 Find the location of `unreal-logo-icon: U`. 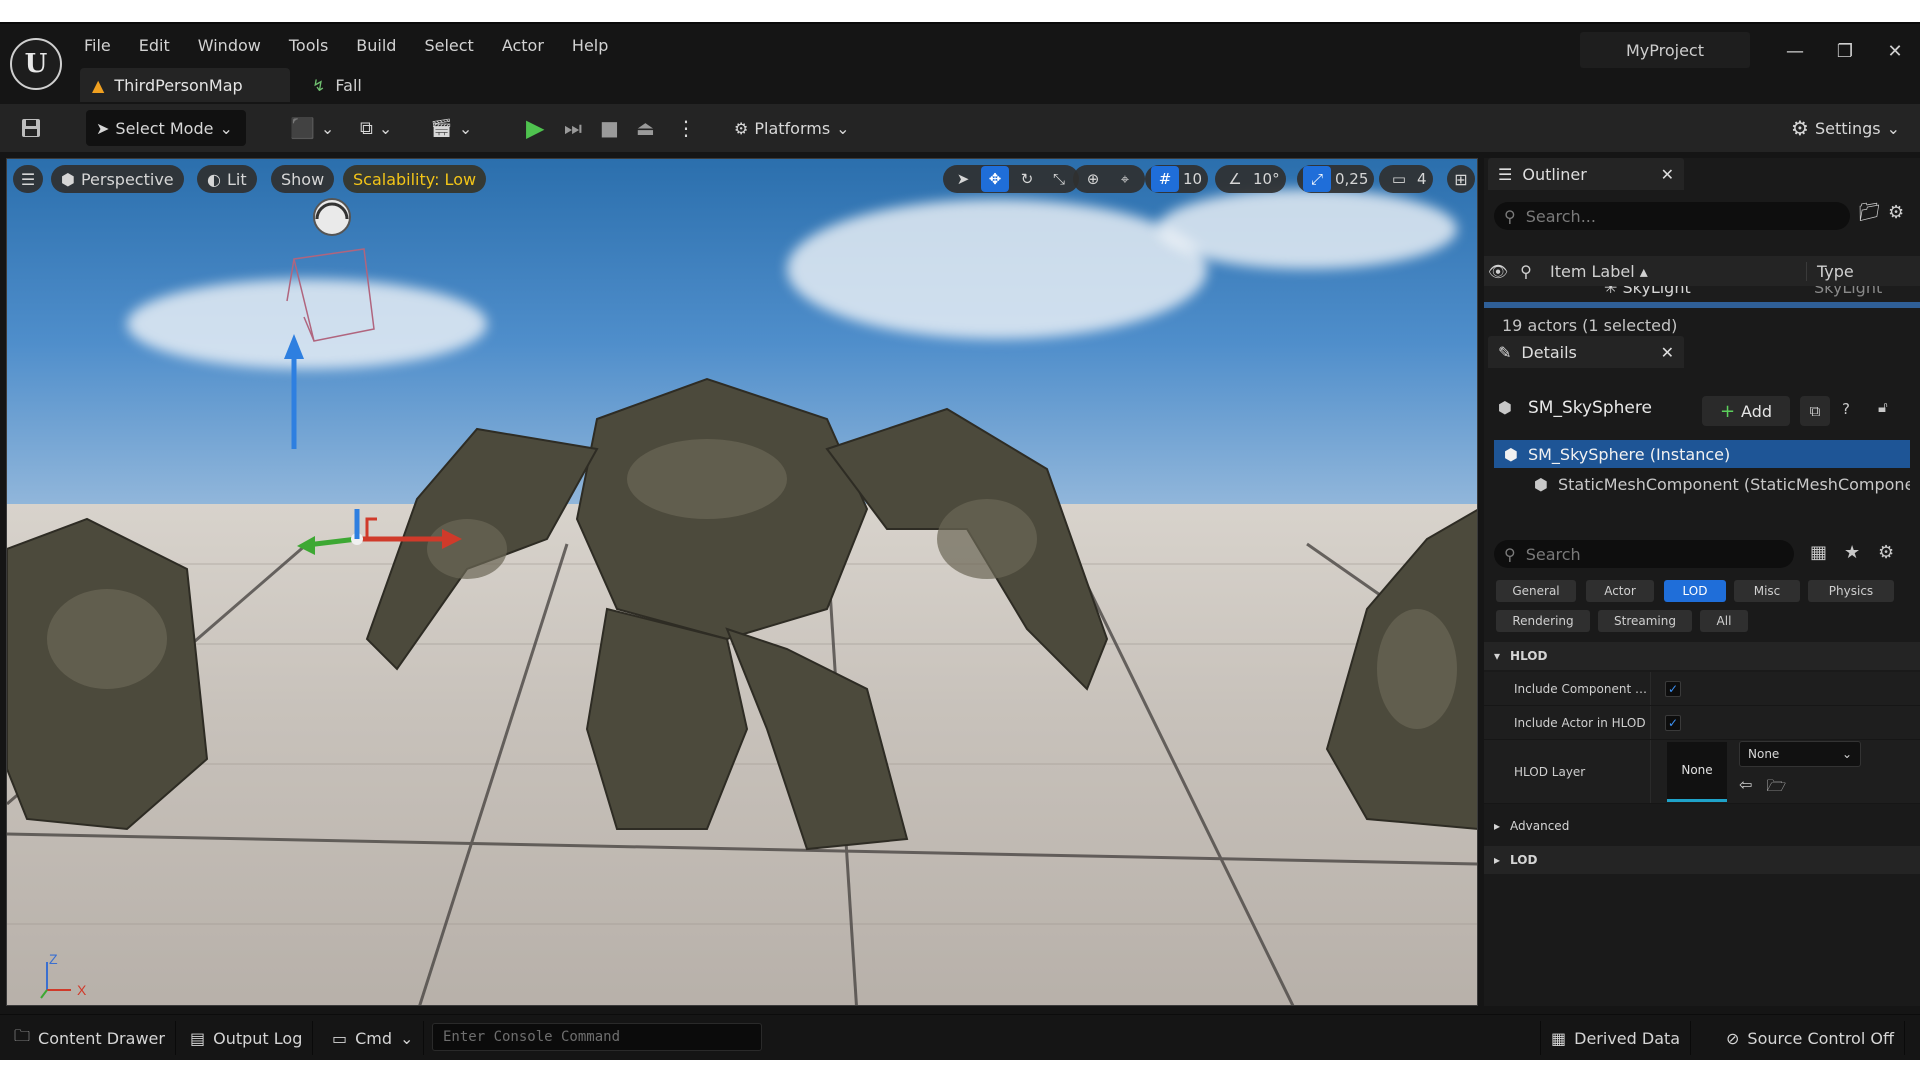

unreal-logo-icon: U is located at coordinates (36, 64).